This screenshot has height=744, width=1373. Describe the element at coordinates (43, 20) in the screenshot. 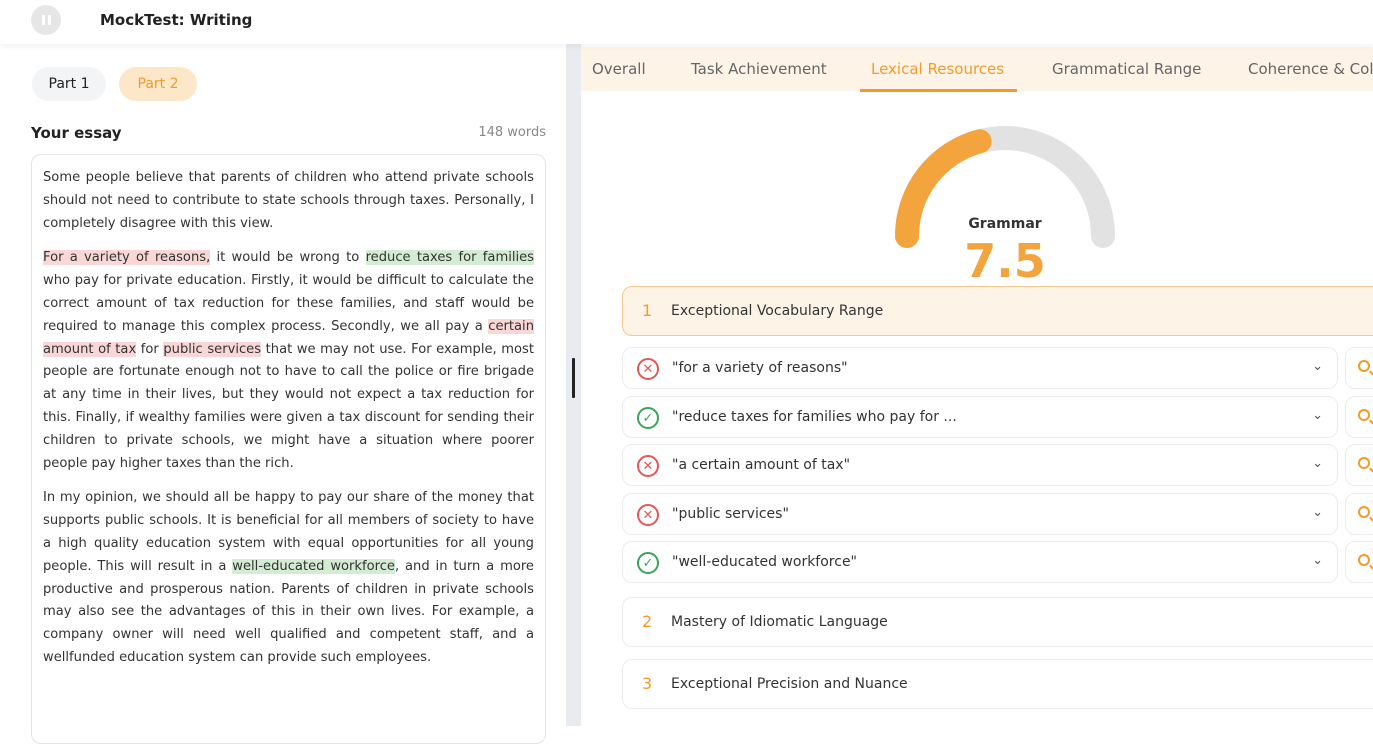

I see `pause-icon` at that location.